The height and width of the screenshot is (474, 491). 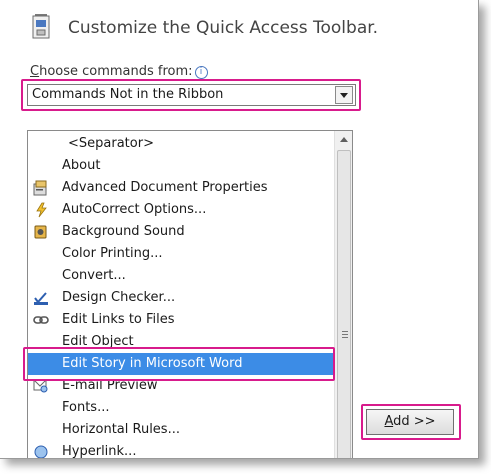 I want to click on info-icon: i, so click(x=201, y=72).